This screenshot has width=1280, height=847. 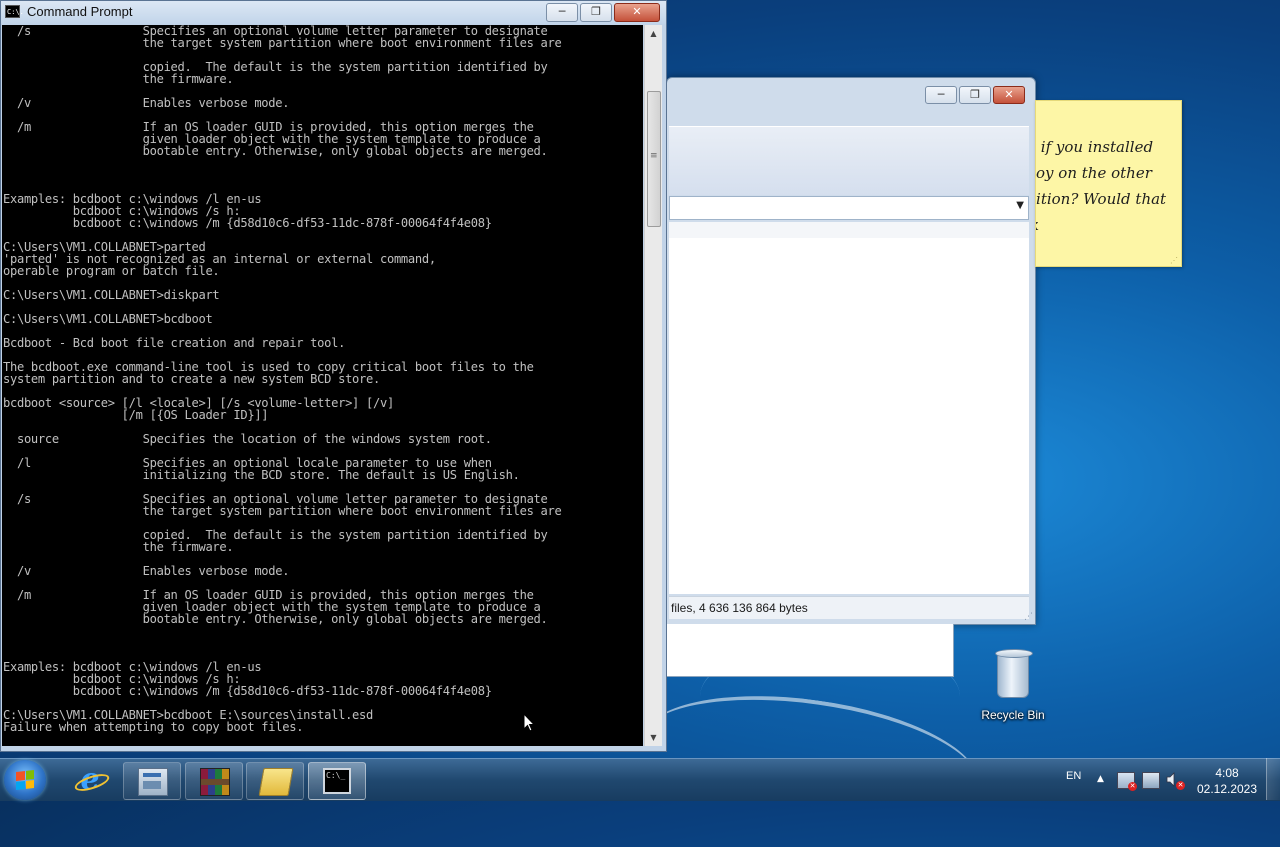 What do you see at coordinates (1093, 173) in the screenshot?
I see `sticky-note-line: toy on the other` at bounding box center [1093, 173].